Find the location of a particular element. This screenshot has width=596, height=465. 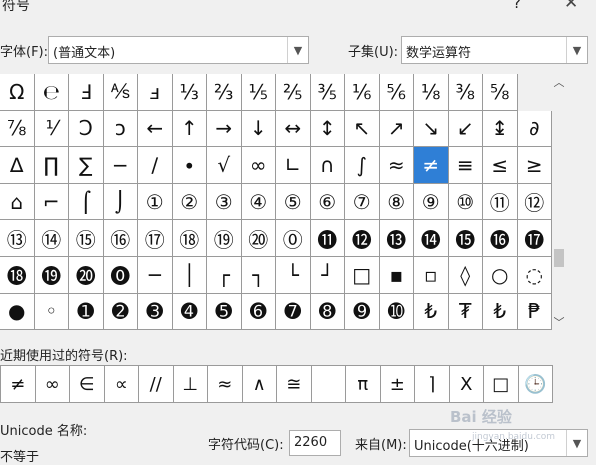

symbol-cell: ⑲ is located at coordinates (224, 238).